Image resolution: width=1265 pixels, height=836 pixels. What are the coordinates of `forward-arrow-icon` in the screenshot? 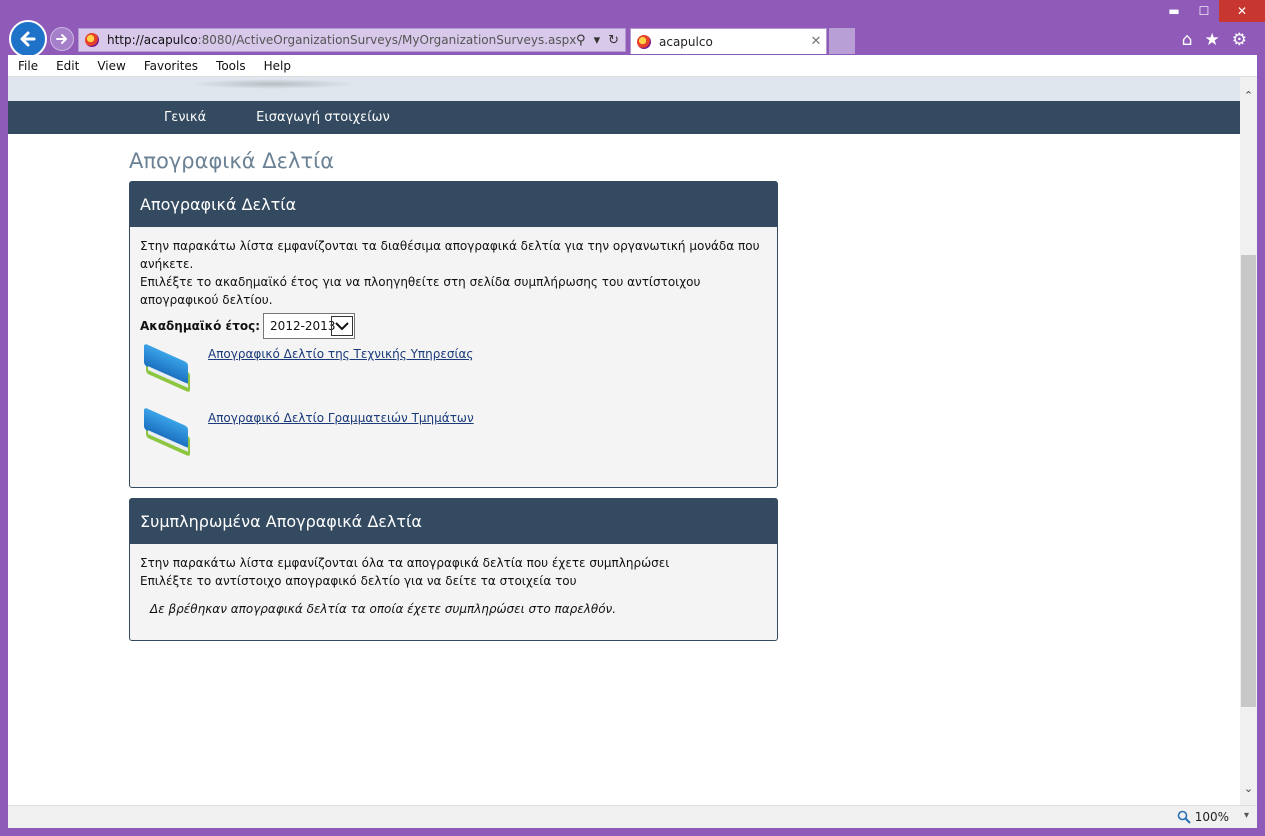 It's located at (61, 39).